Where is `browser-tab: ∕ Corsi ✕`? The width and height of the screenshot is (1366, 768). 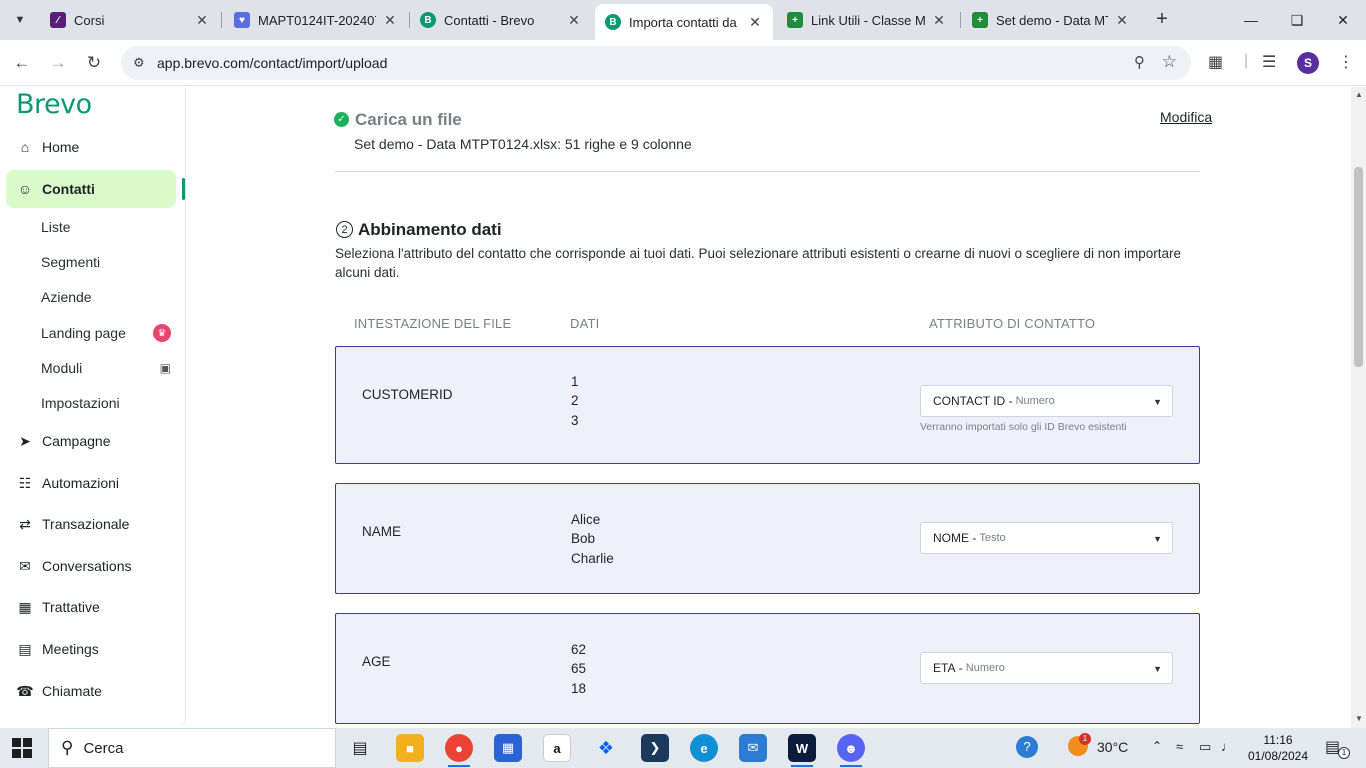
browser-tab: ∕ Corsi ✕ is located at coordinates (130, 20).